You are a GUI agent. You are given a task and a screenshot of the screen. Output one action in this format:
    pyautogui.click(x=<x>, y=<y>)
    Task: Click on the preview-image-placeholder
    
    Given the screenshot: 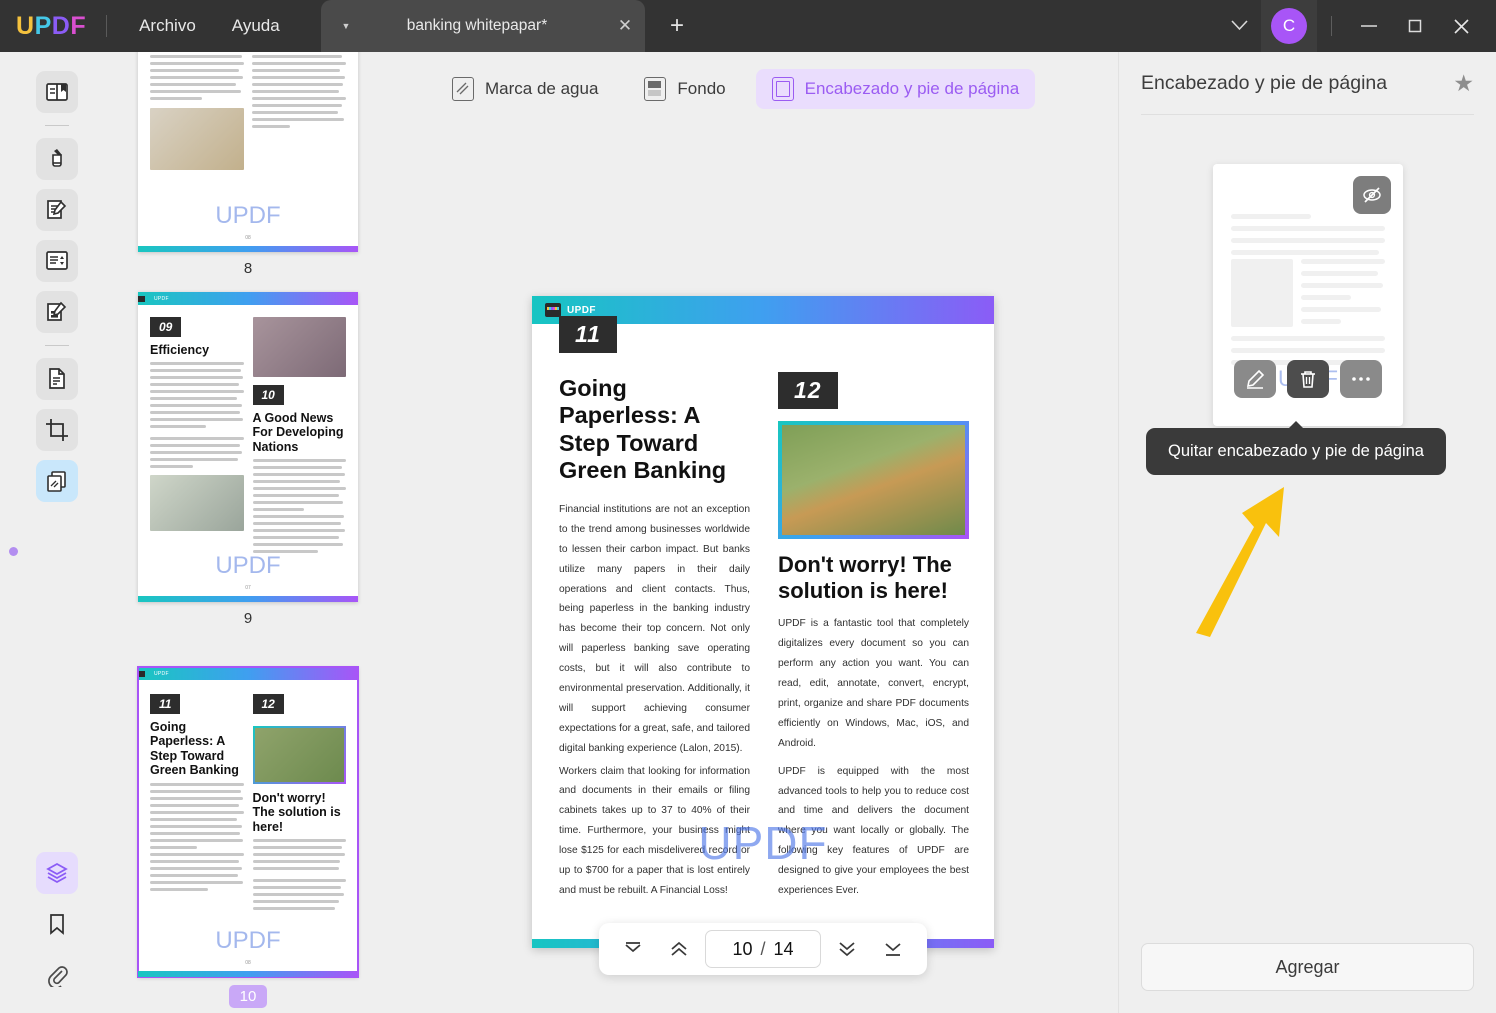 What is the action you would take?
    pyautogui.click(x=1262, y=293)
    